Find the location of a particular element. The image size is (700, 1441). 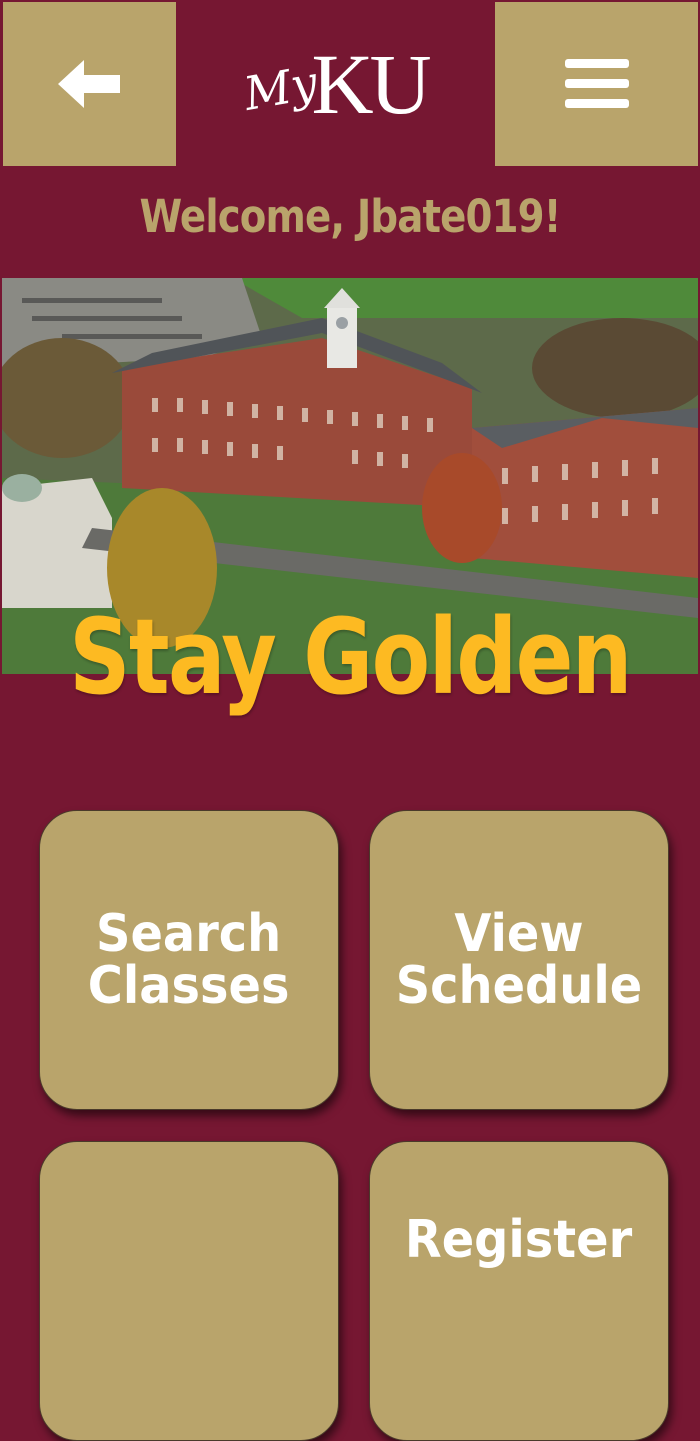

menu-button is located at coordinates (596, 84).